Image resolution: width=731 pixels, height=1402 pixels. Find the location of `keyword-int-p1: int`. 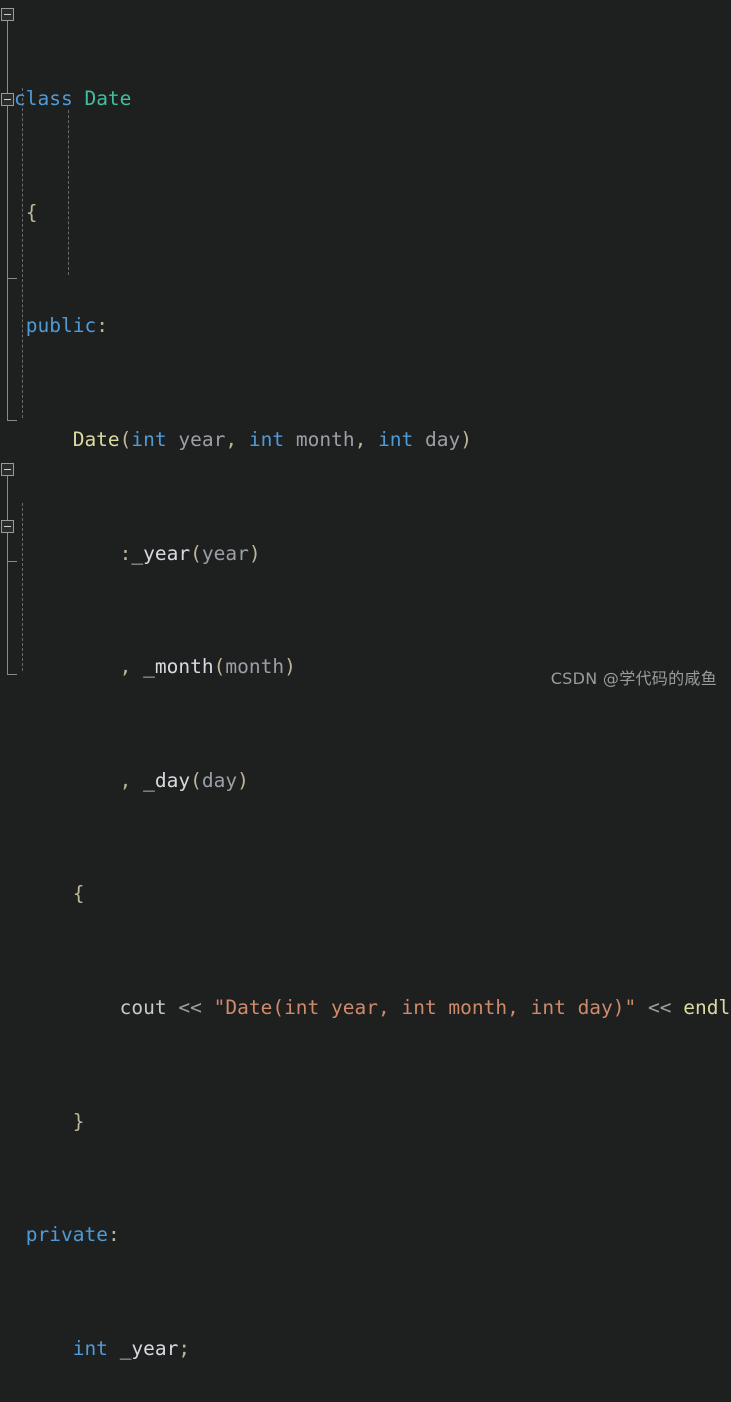

keyword-int-p1: int is located at coordinates (149, 440).